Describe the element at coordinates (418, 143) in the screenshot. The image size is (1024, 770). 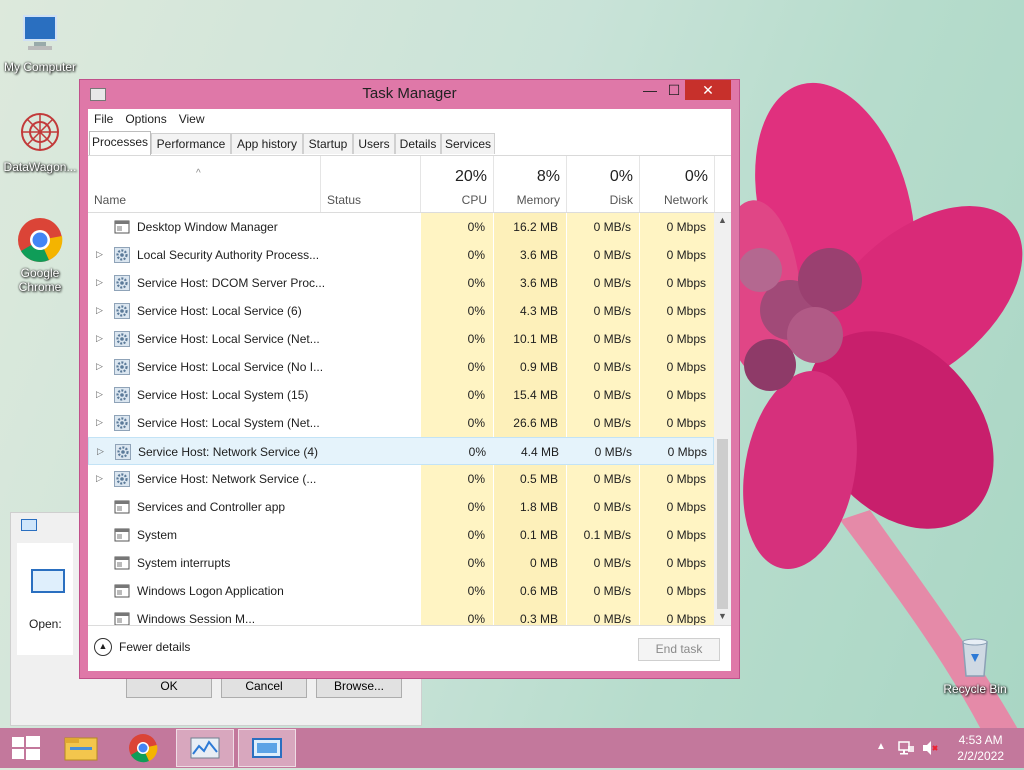
I see `tab-details: Details` at that location.